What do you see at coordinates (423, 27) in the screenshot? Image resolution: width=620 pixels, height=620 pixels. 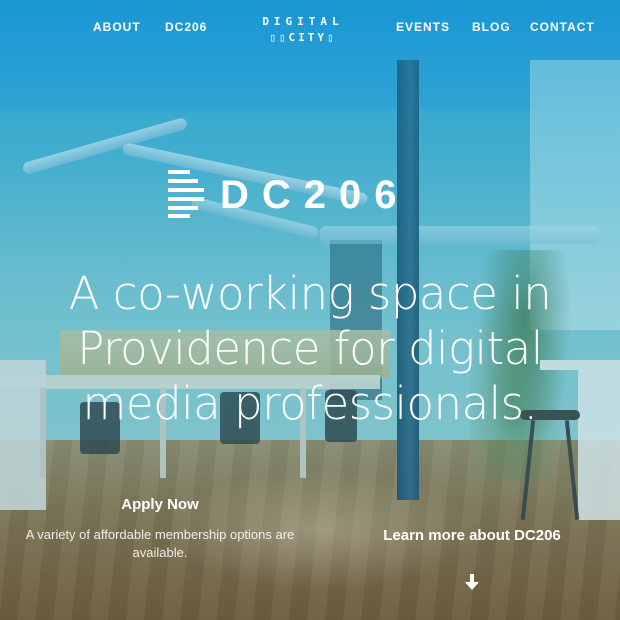 I see `nav-link-events: EVENTS` at bounding box center [423, 27].